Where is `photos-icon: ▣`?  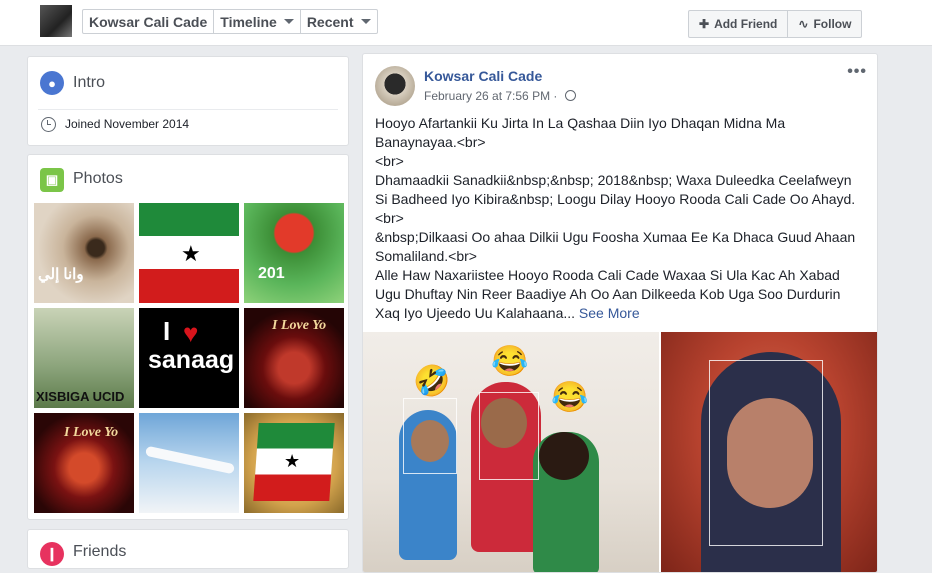 photos-icon: ▣ is located at coordinates (52, 180).